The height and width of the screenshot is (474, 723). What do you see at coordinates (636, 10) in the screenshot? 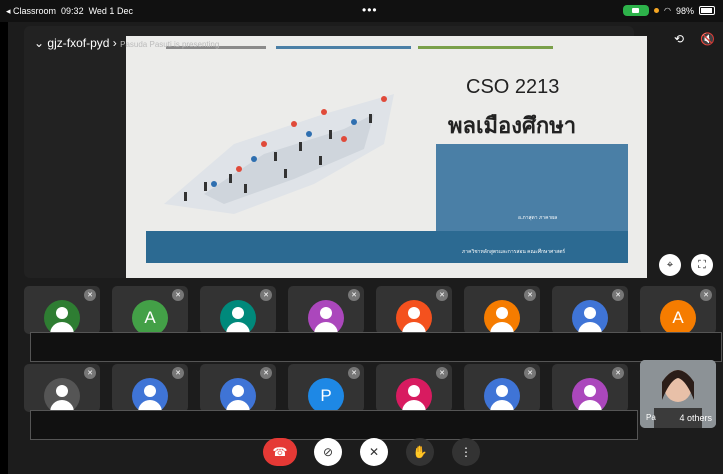
I see `camera-in-use-icon` at bounding box center [636, 10].